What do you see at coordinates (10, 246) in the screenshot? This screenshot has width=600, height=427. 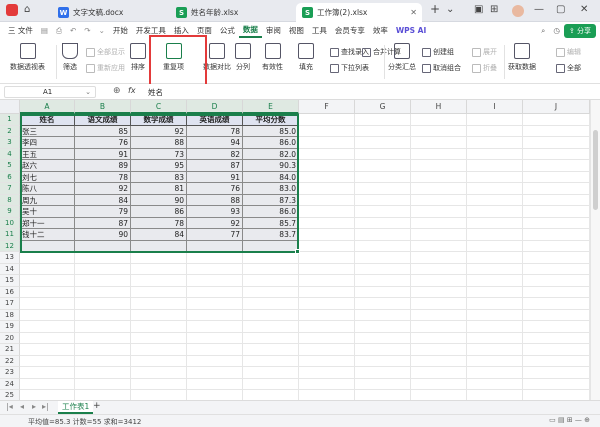 I see `row-header: 12` at bounding box center [10, 246].